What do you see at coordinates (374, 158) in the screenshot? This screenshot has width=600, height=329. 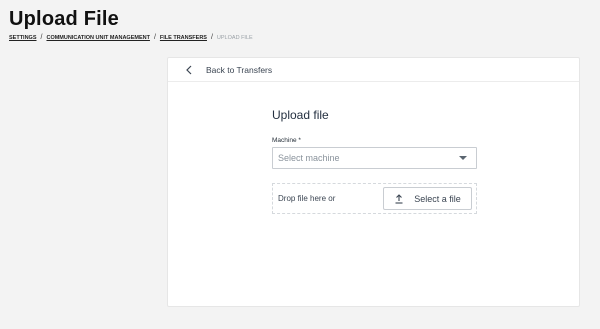 I see `machine-select: Select machine` at bounding box center [374, 158].